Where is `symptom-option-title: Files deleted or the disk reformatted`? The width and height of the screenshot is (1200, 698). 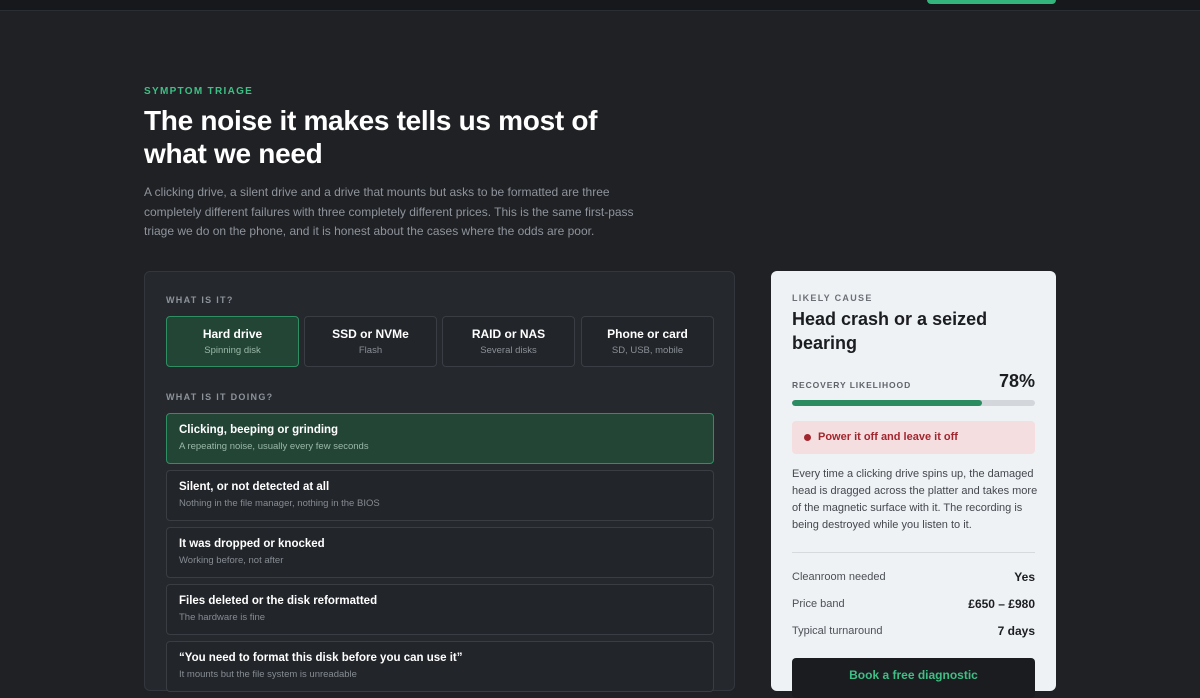
symptom-option-title: Files deleted or the disk reformatted is located at coordinates (278, 601).